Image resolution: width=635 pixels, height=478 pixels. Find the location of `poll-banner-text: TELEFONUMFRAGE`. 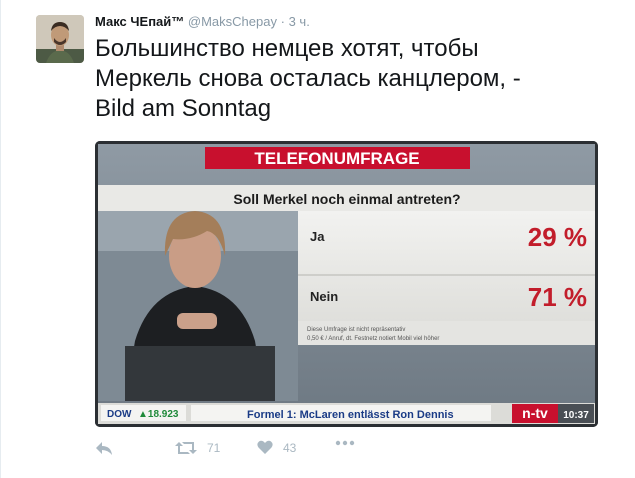

poll-banner-text: TELEFONUMFRAGE is located at coordinates (336, 158).